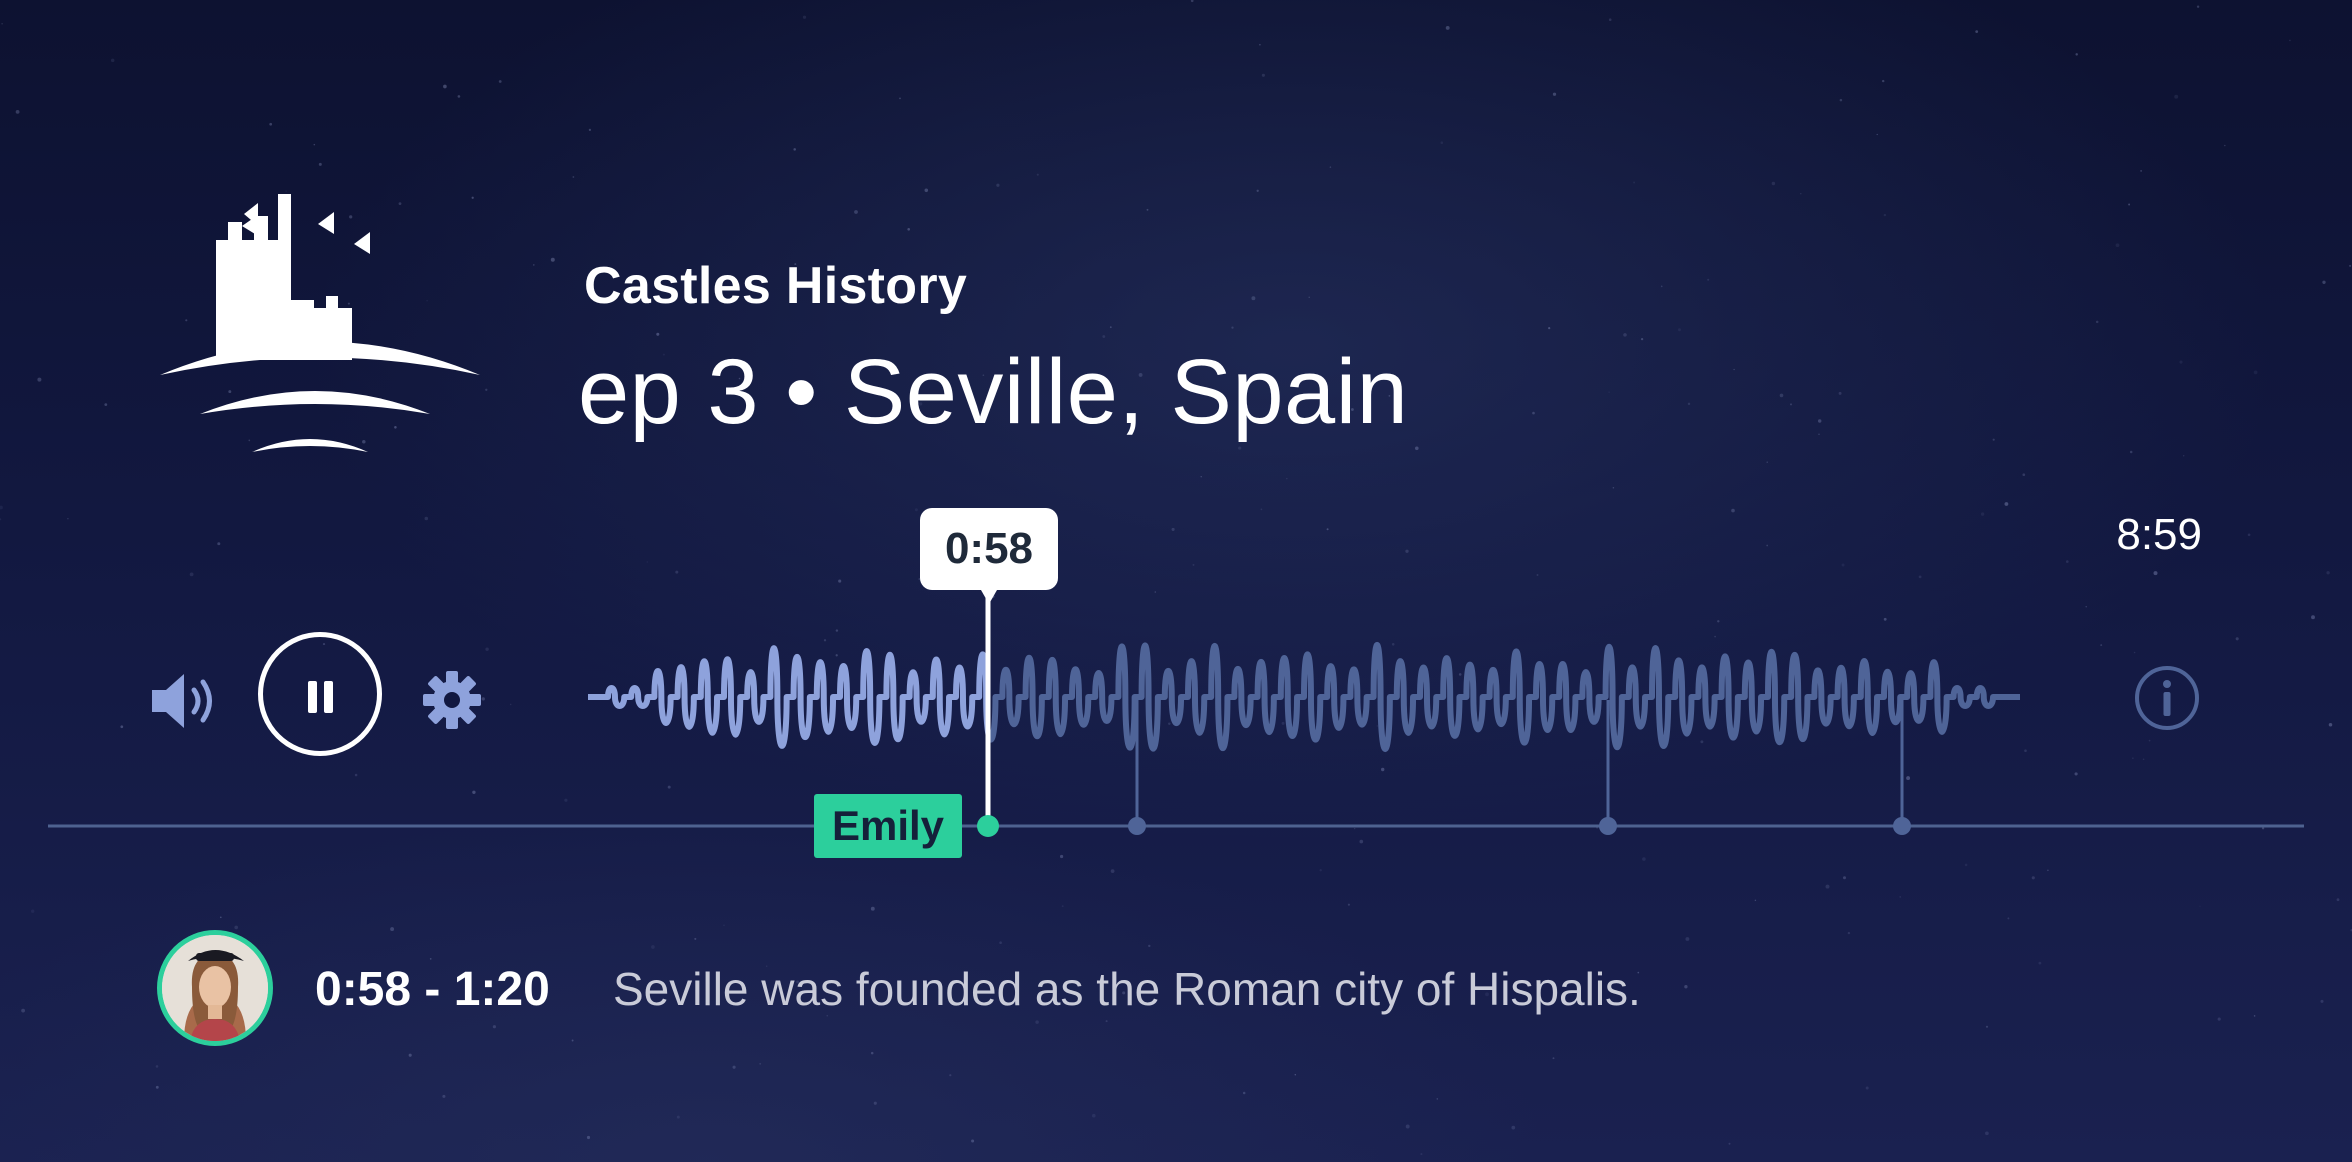 Image resolution: width=2352 pixels, height=1162 pixels. Describe the element at coordinates (320, 323) in the screenshot. I see `castle-logo-icon` at that location.